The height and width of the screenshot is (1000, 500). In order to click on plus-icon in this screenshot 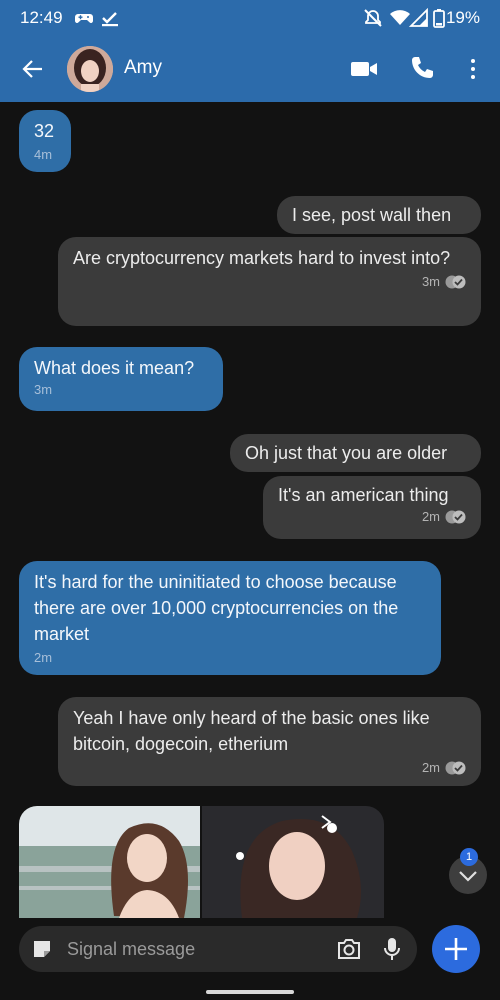, I will do `click(456, 949)`.